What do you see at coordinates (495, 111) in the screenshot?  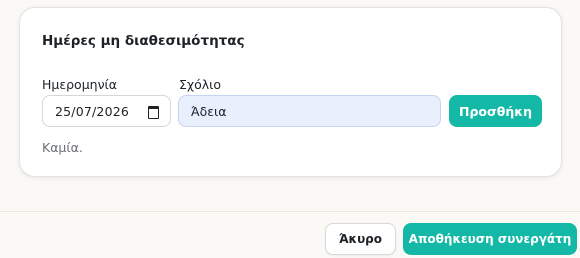 I see `add-button: Προσθήκη` at bounding box center [495, 111].